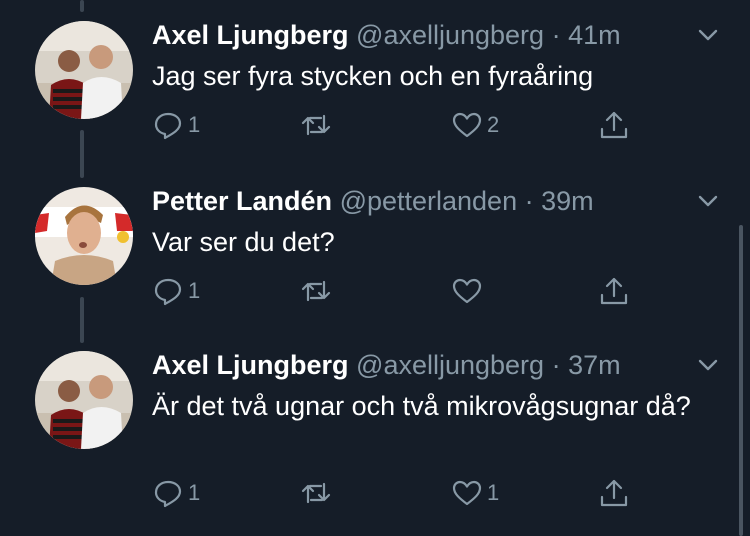 This screenshot has width=750, height=536. I want to click on like-button: 2, so click(475, 125).